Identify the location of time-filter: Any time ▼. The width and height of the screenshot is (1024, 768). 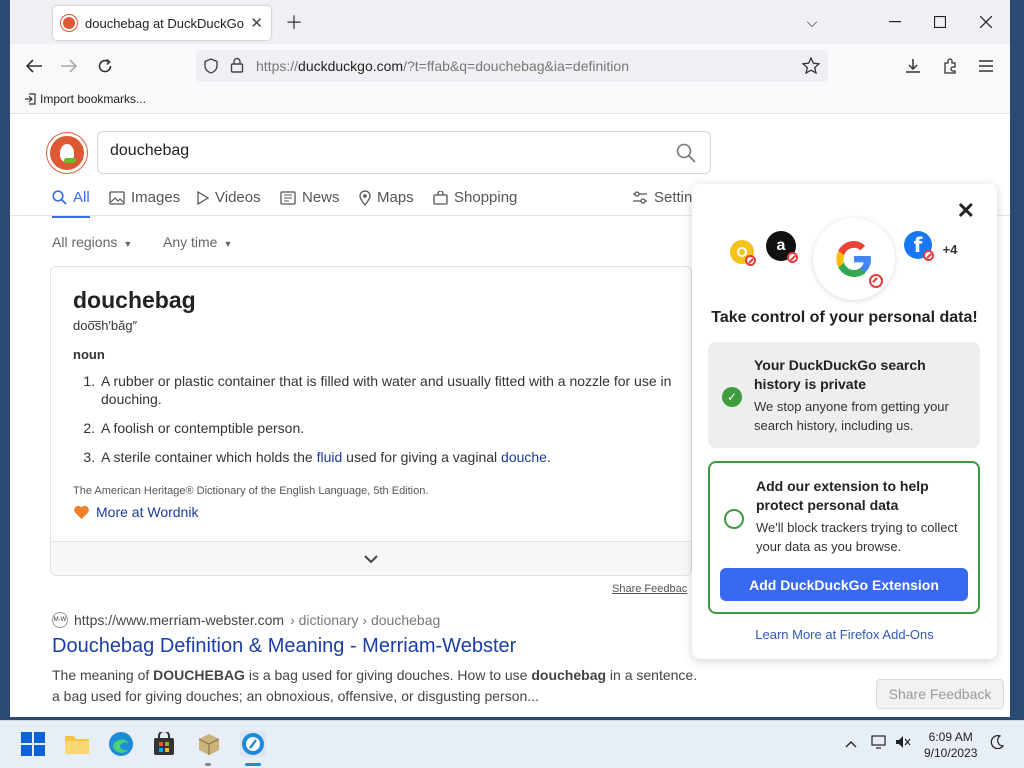
(197, 242).